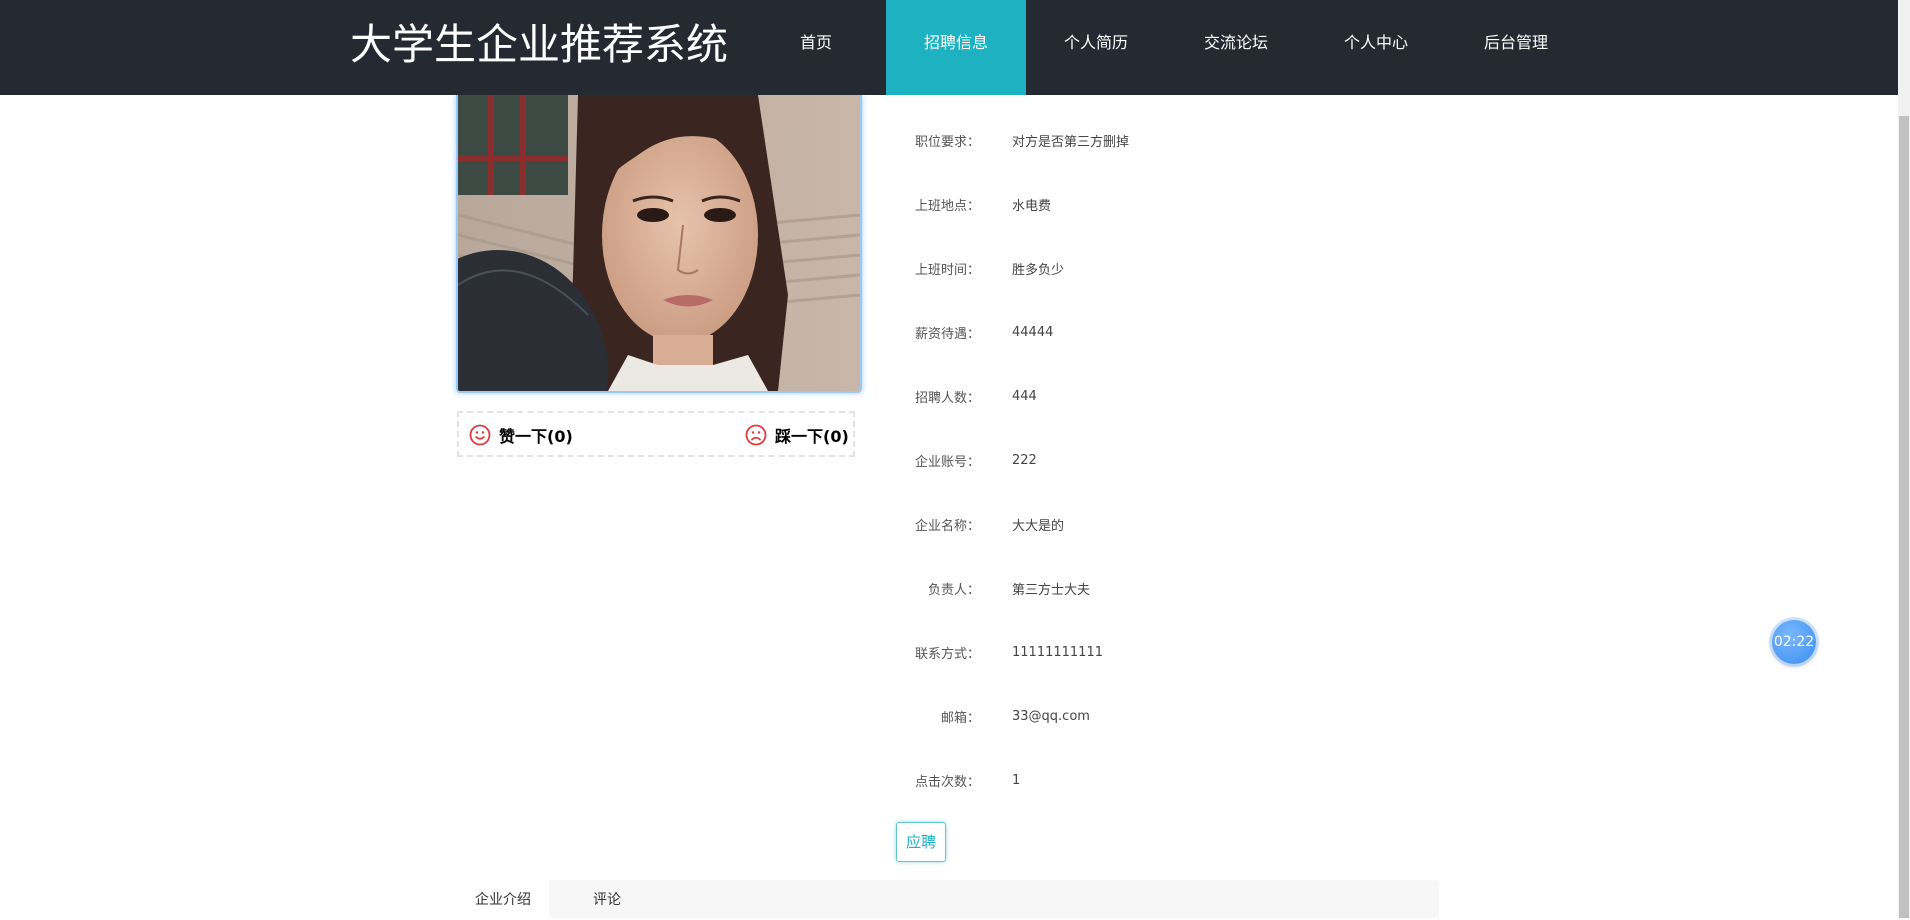 The image size is (1910, 920). What do you see at coordinates (985, 716) in the screenshot?
I see `detail-row-email: 邮箱： 33@qq.com` at bounding box center [985, 716].